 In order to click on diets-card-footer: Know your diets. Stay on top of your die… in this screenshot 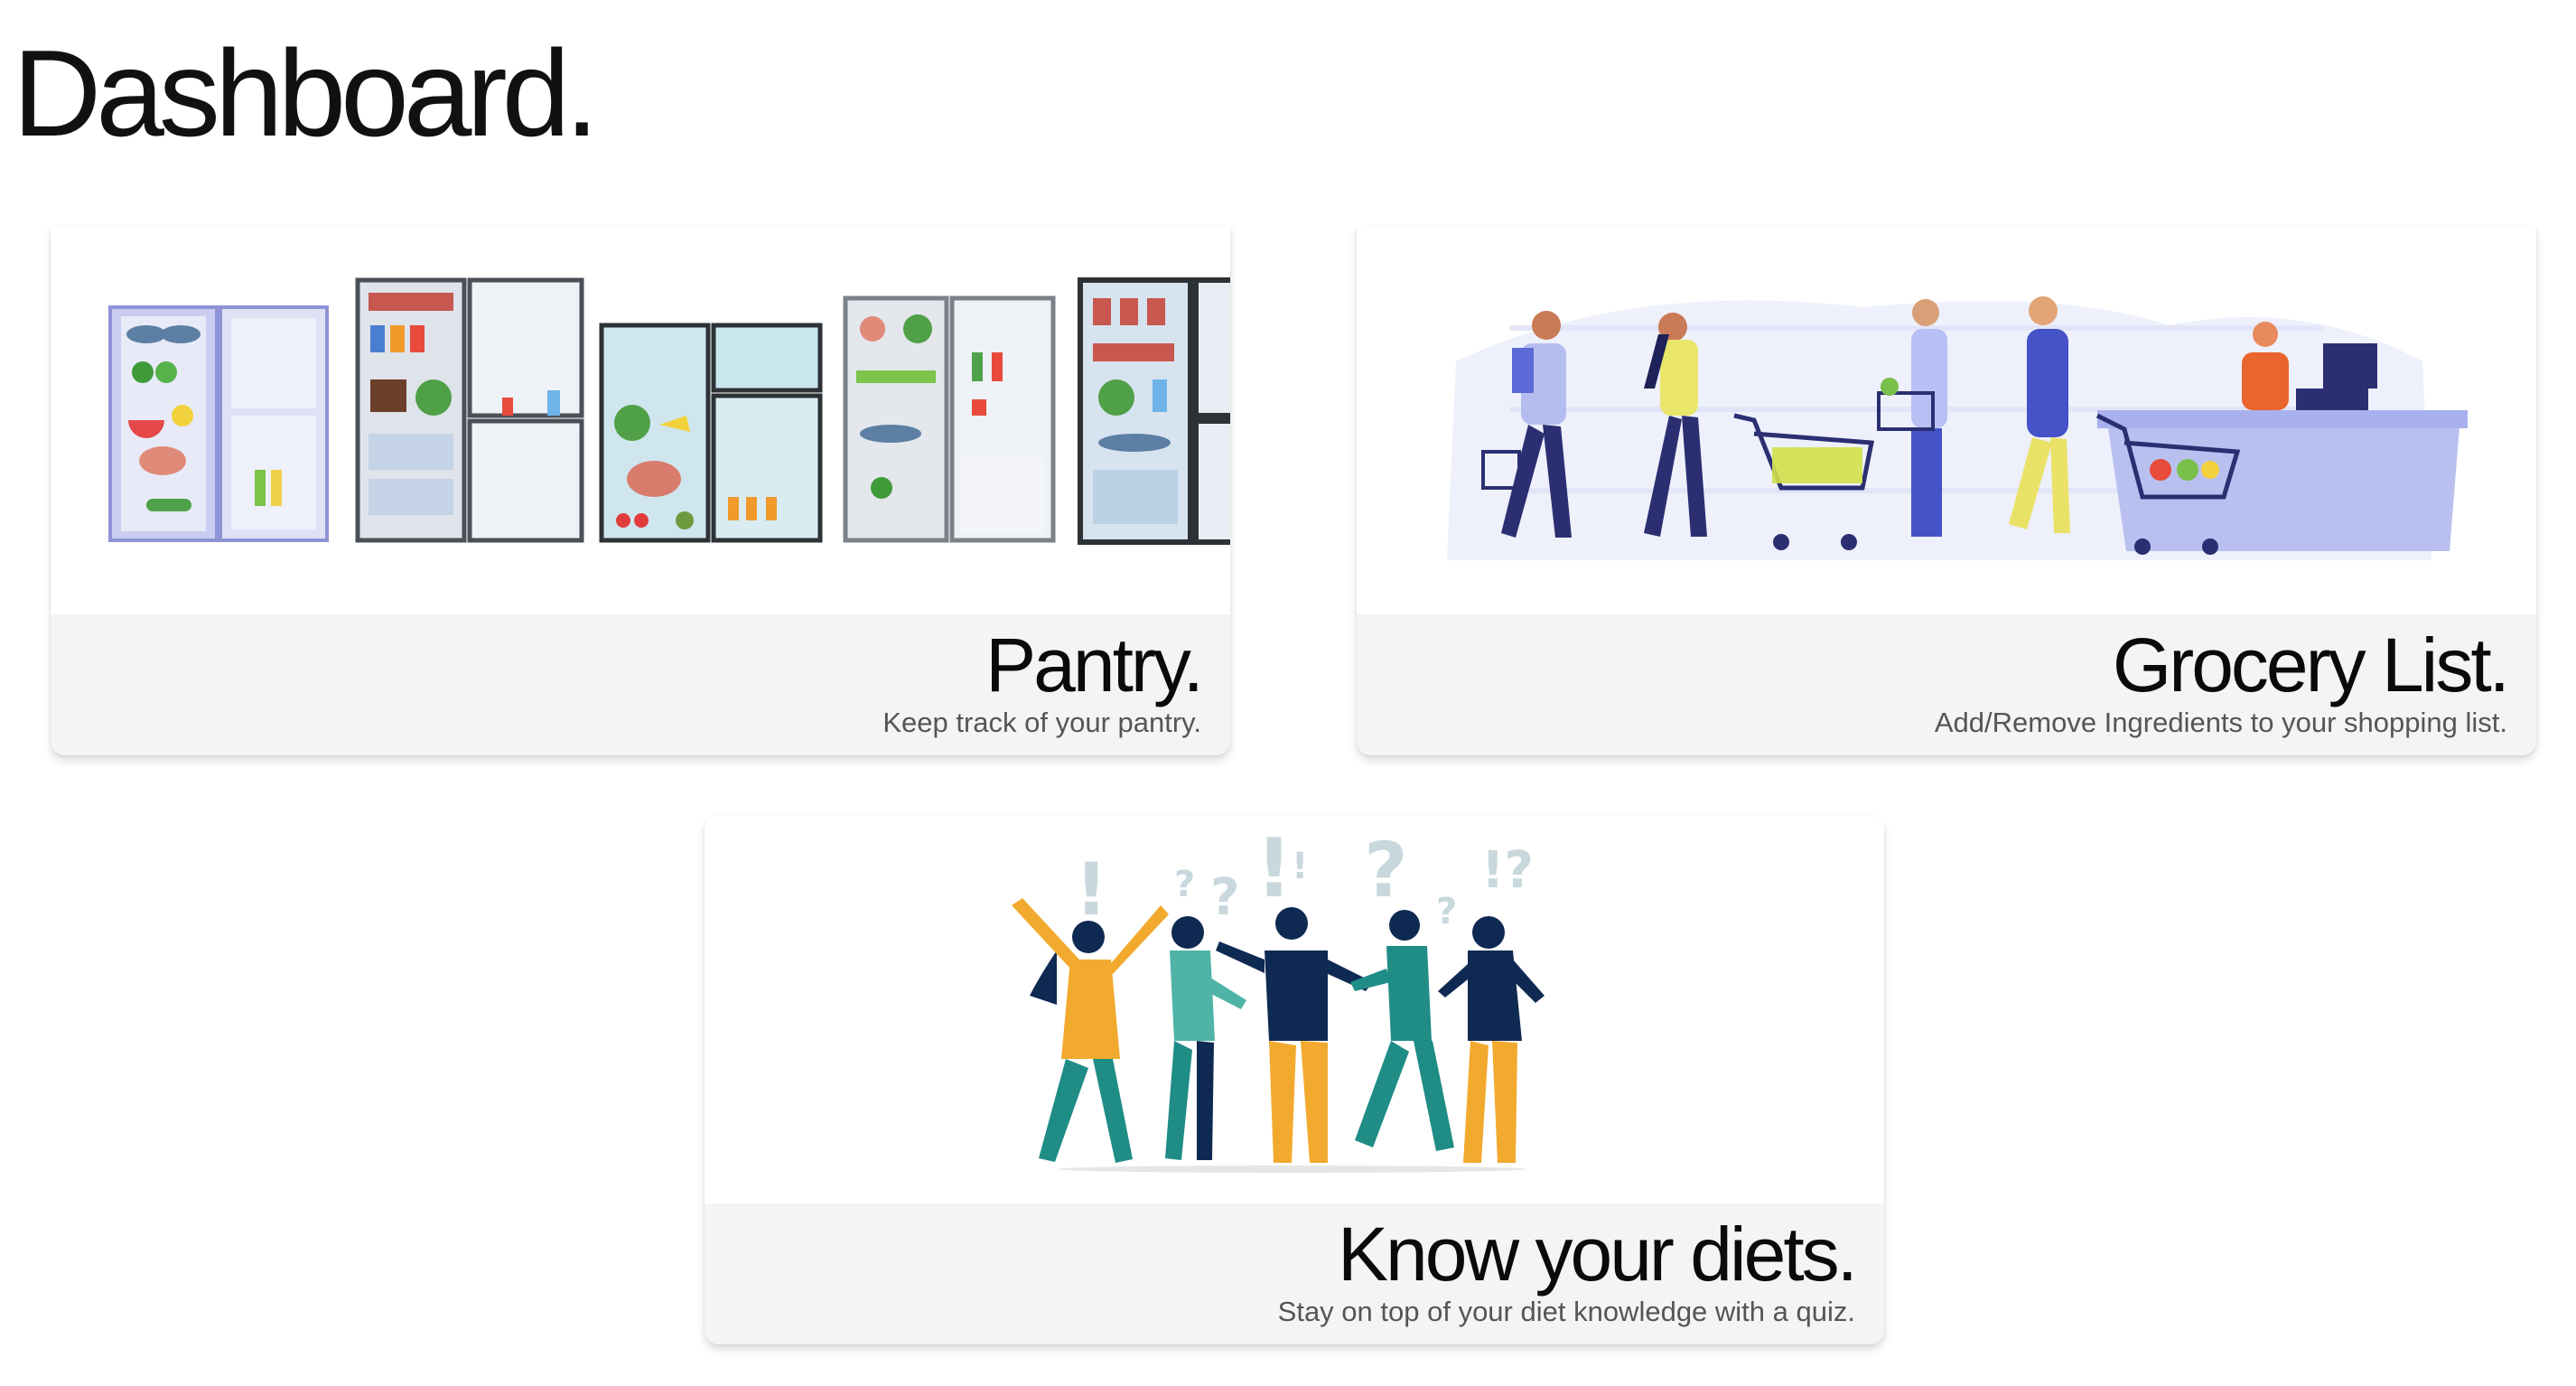, I will do `click(1294, 1273)`.